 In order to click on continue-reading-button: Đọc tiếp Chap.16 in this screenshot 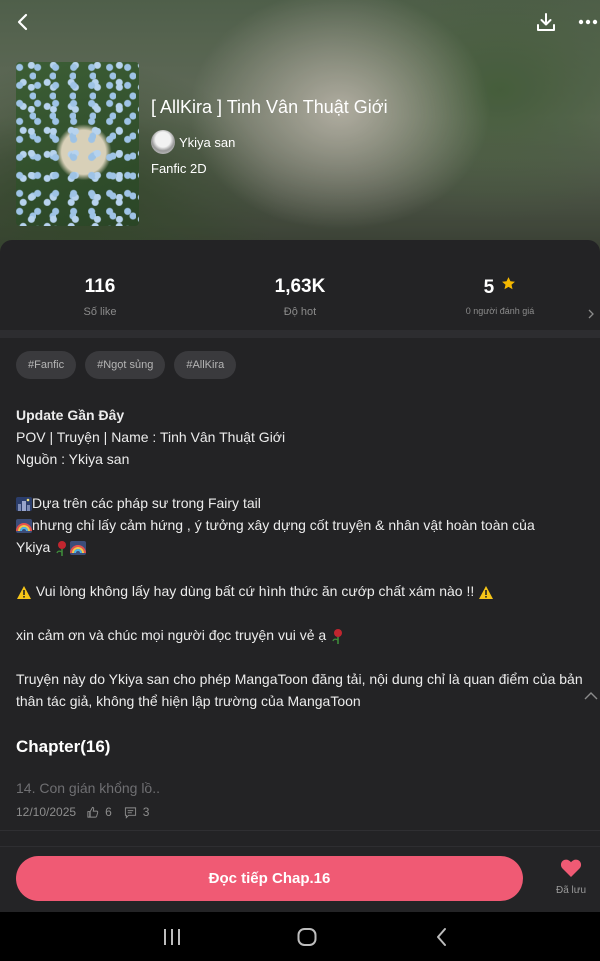, I will do `click(269, 878)`.